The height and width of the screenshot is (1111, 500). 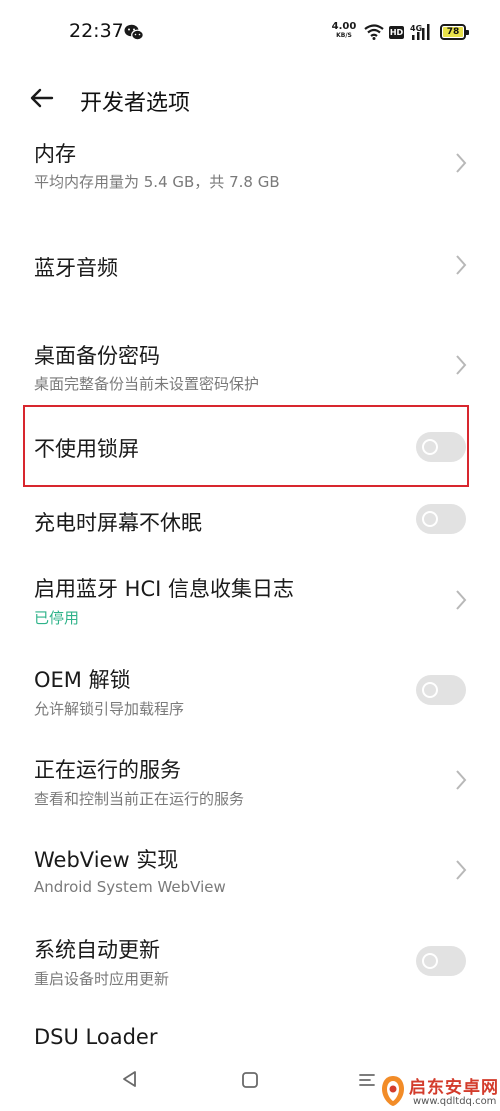 What do you see at coordinates (130, 887) in the screenshot?
I see `setting-subtitle: Android System WebView` at bounding box center [130, 887].